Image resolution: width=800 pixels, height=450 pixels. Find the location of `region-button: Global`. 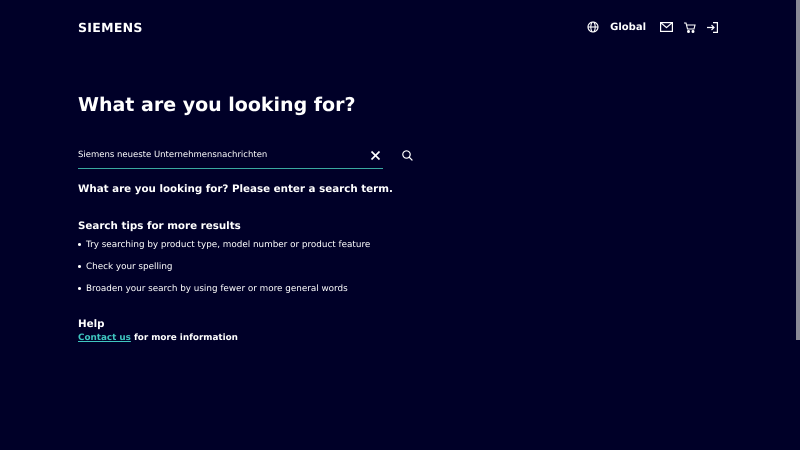

region-button: Global is located at coordinates (628, 27).